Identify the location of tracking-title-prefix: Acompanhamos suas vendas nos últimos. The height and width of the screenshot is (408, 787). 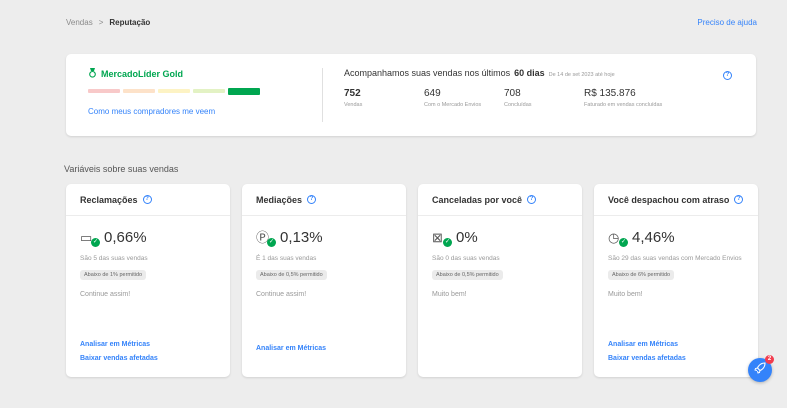
(427, 73).